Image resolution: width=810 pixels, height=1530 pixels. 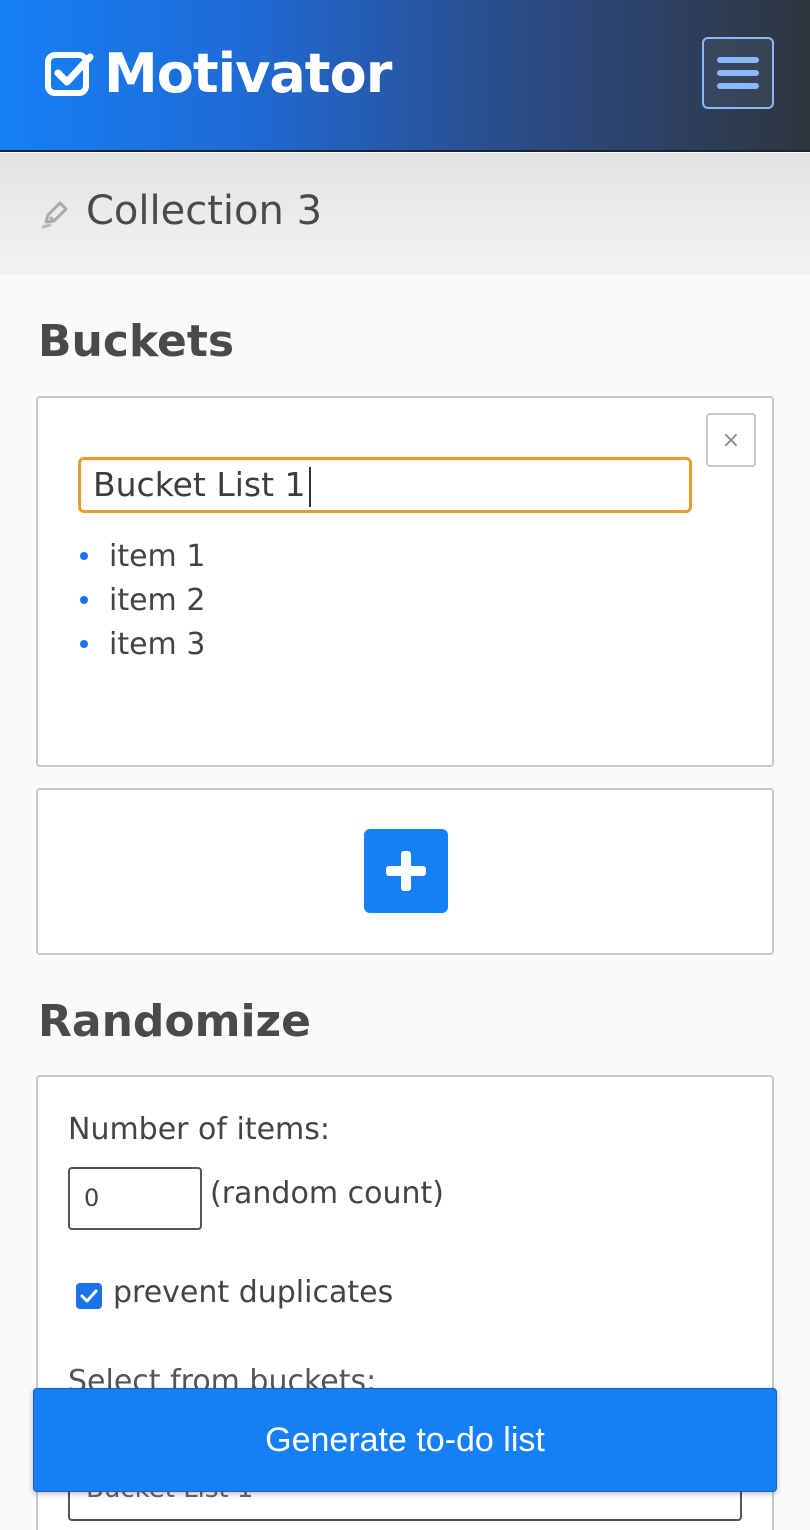 What do you see at coordinates (309, 486) in the screenshot?
I see `text-caret` at bounding box center [309, 486].